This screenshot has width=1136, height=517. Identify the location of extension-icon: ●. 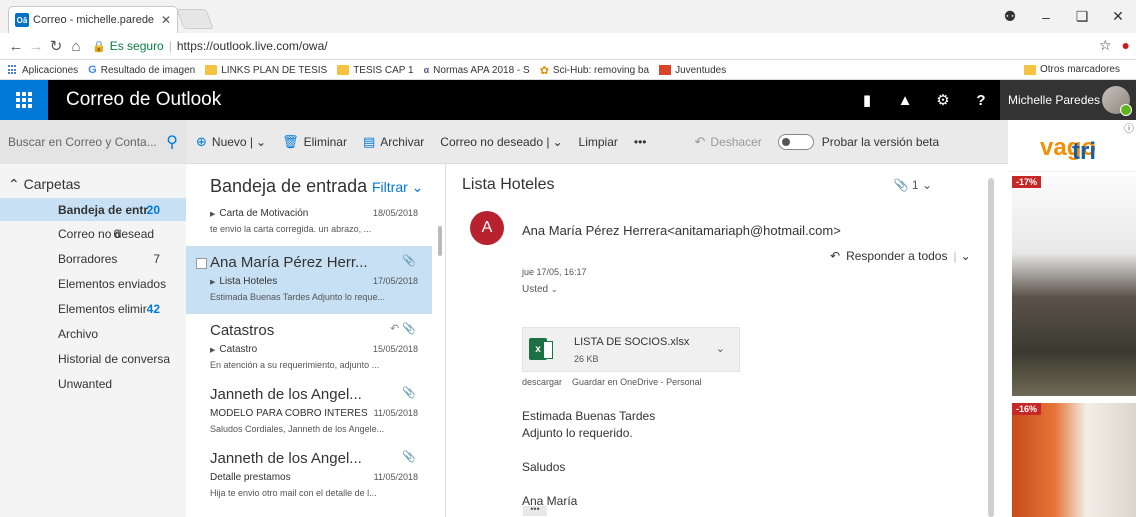
(1126, 45).